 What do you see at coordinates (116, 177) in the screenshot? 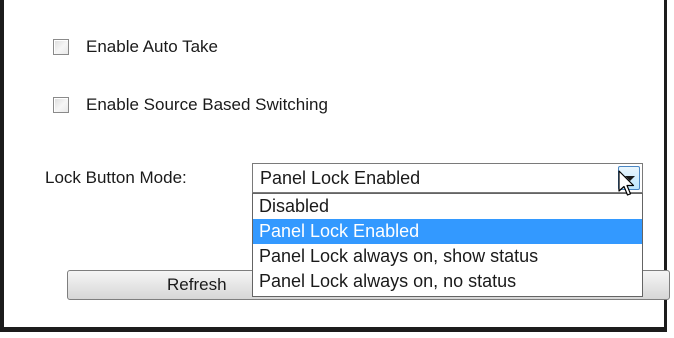
I see `lock-button-mode-label: Lock Button Mode:` at bounding box center [116, 177].